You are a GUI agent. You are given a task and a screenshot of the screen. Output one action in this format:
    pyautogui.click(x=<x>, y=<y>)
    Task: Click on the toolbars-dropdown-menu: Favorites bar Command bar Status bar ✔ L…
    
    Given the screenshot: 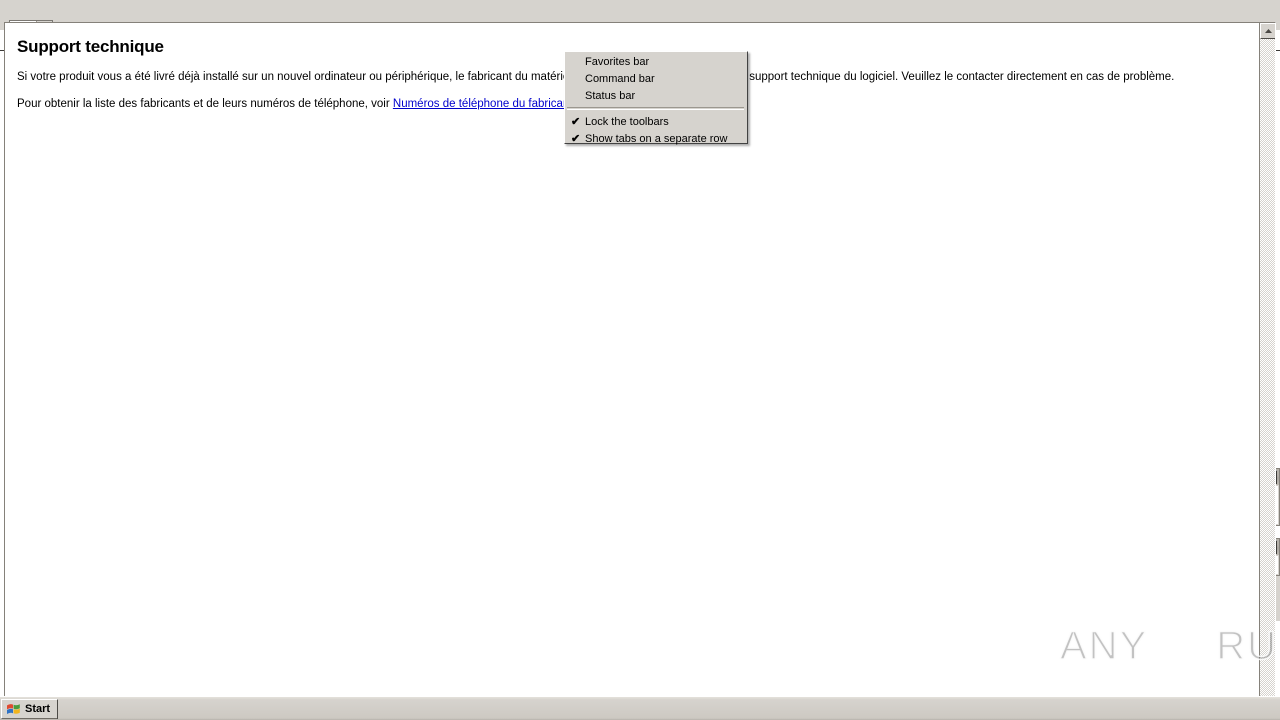 What is the action you would take?
    pyautogui.click(x=656, y=99)
    